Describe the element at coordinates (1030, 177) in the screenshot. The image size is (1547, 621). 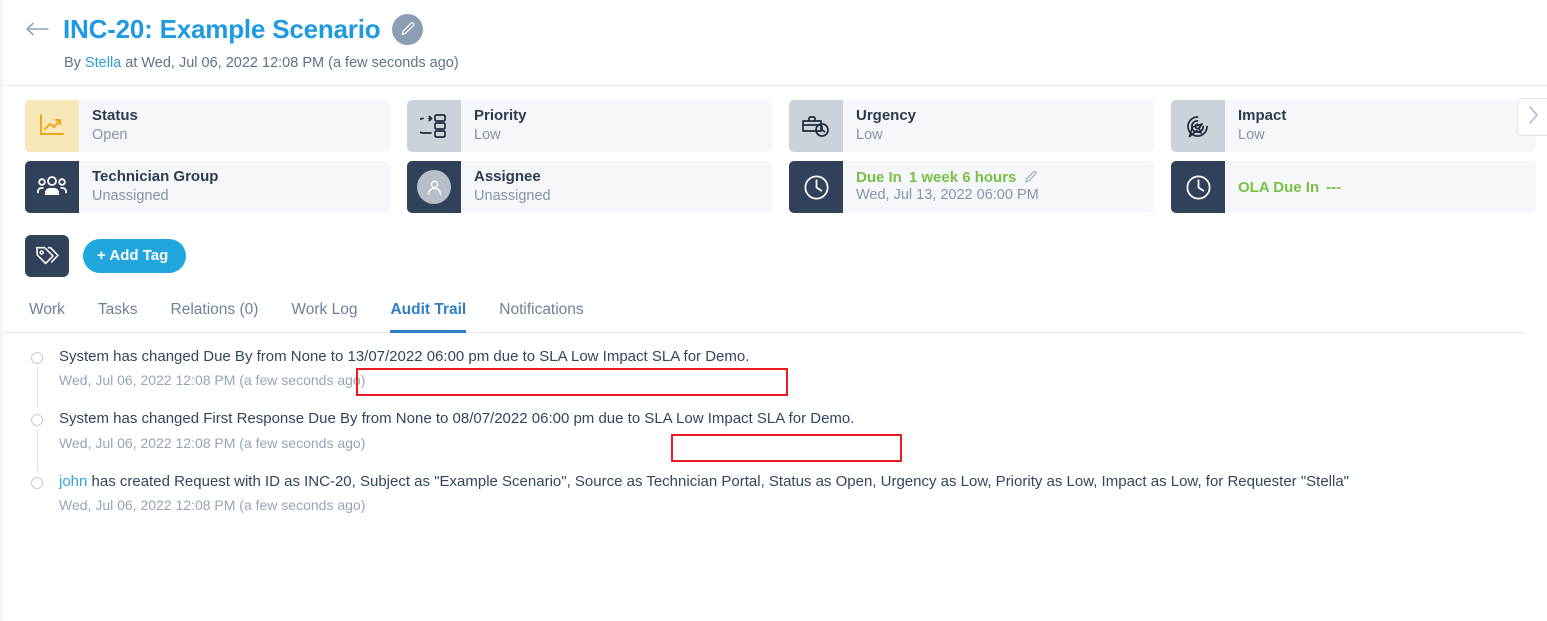
I see `edit-due-in-button` at that location.